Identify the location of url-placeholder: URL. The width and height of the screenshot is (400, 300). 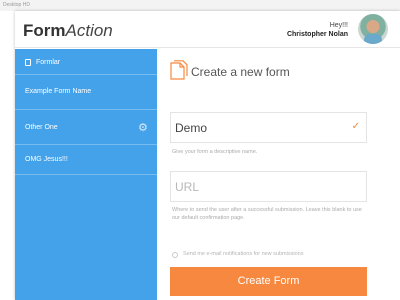
(187, 187).